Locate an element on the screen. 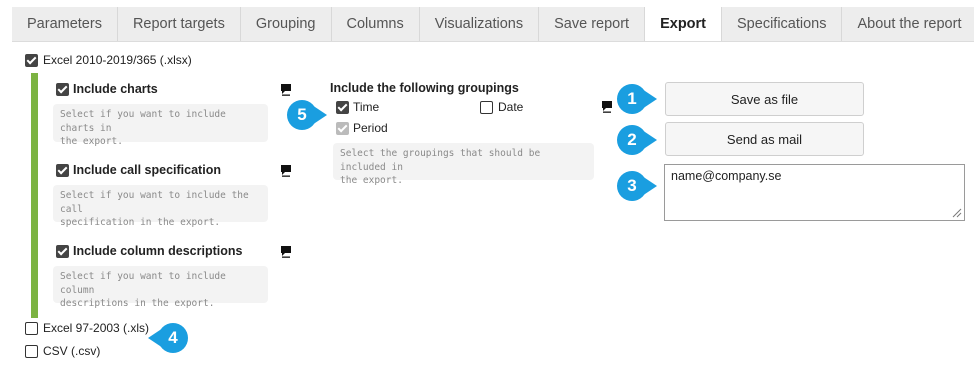  include-charts-label: Include charts is located at coordinates (115, 89).